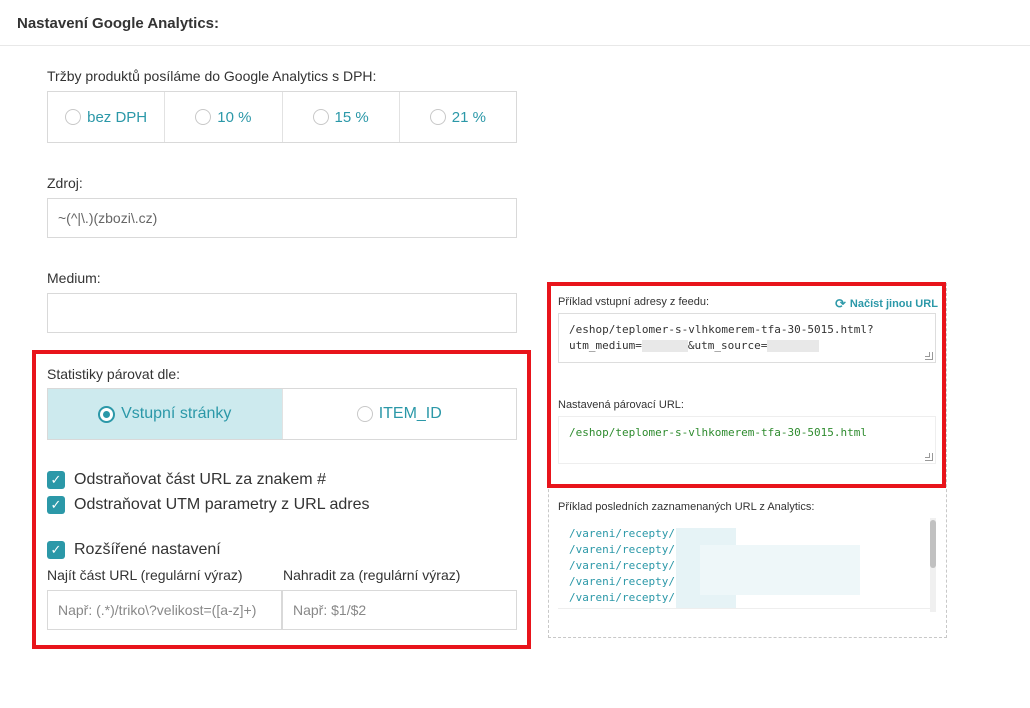 The height and width of the screenshot is (708, 1030). Describe the element at coordinates (145, 575) in the screenshot. I see `find-regex-label: Najít část URL (regulární výraz)` at that location.